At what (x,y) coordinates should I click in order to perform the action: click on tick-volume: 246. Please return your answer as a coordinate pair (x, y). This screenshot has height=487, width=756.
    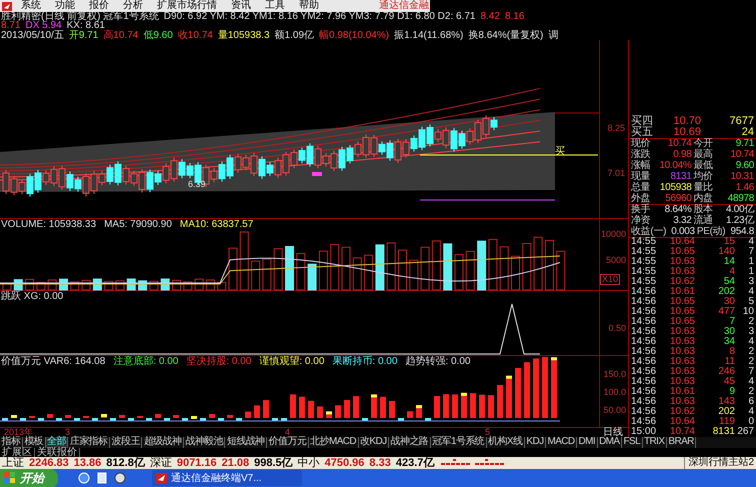
    Looking at the image, I should click on (726, 371).